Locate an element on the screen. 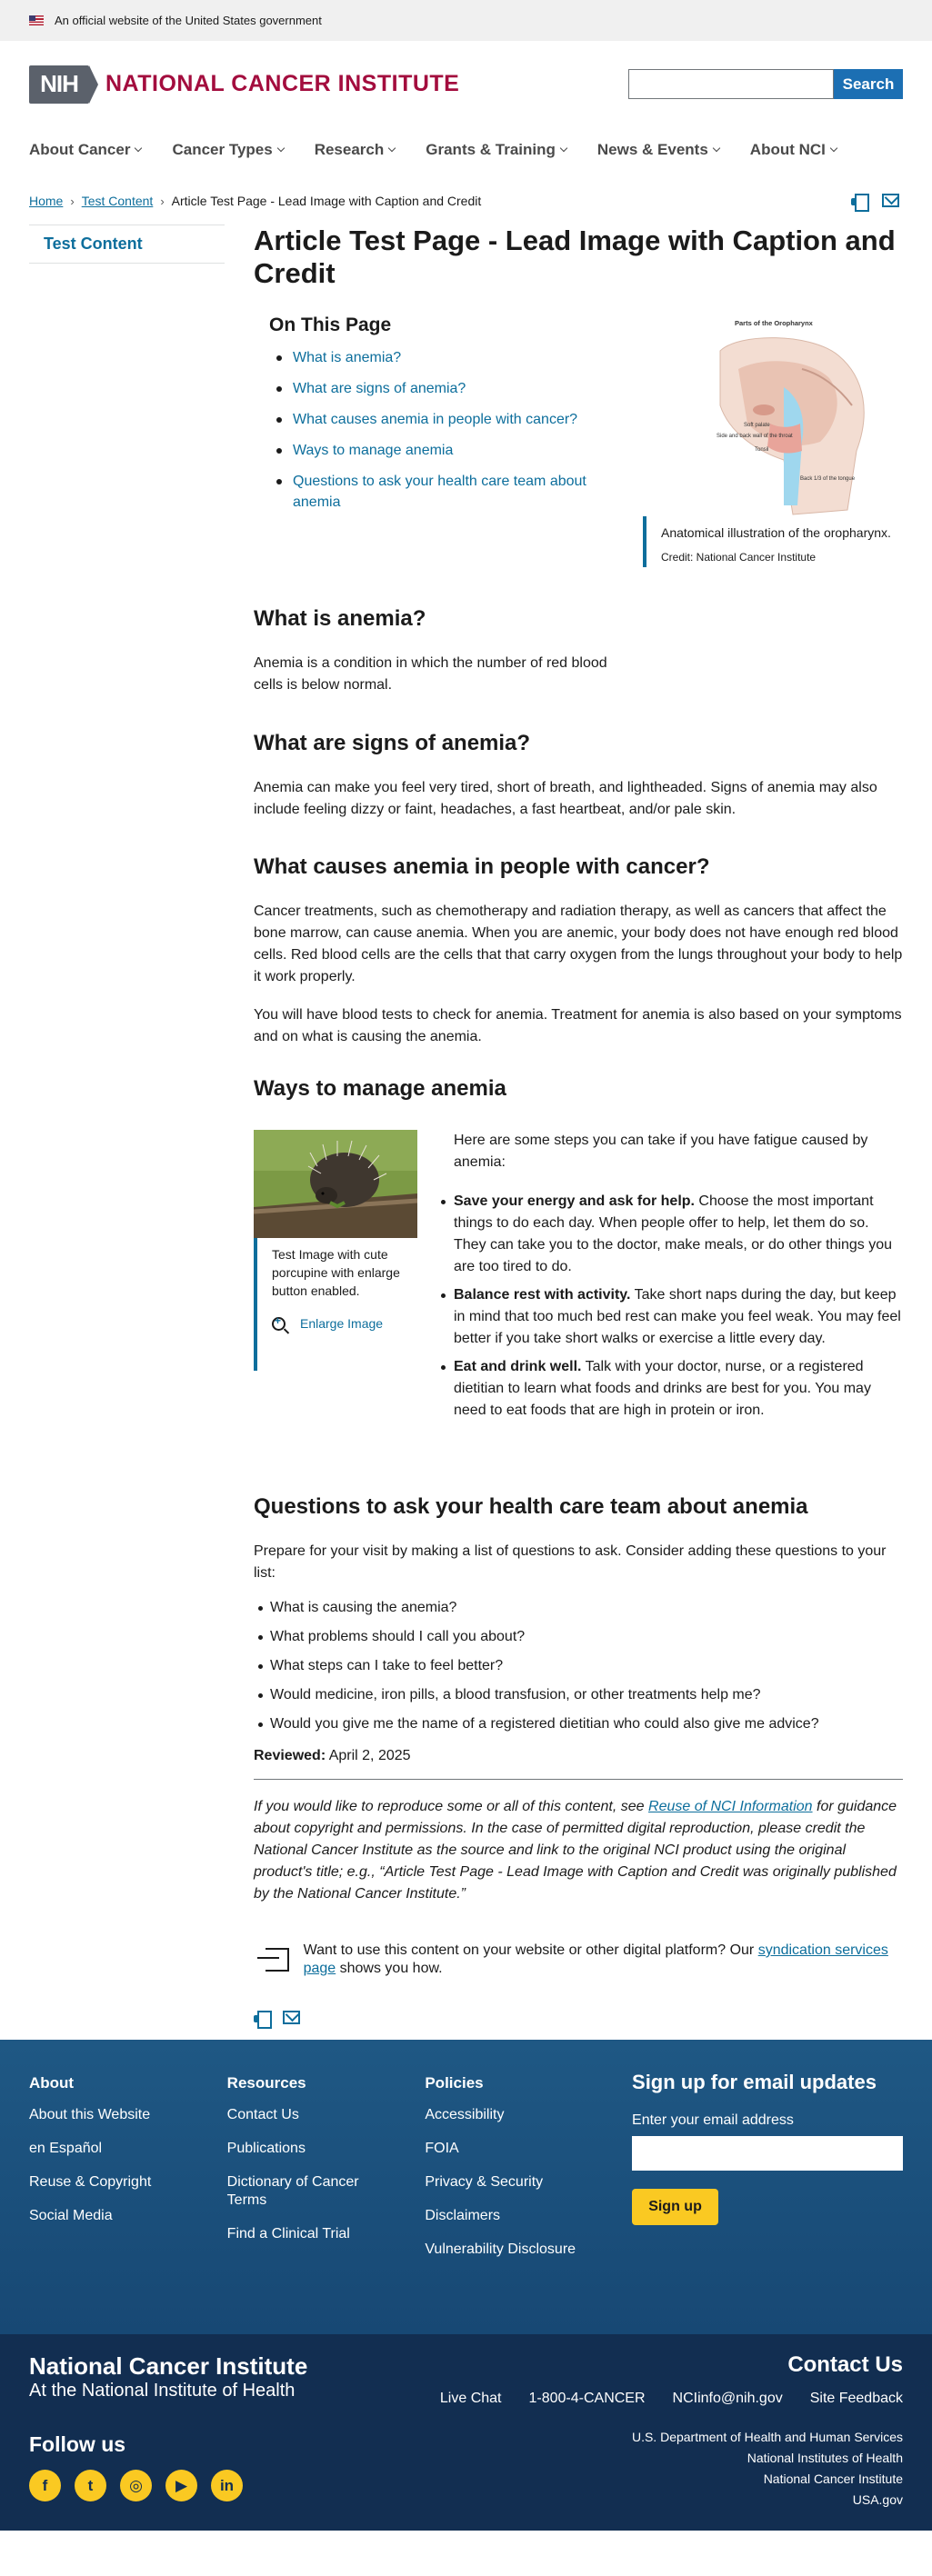 Image resolution: width=932 pixels, height=2576 pixels. footer-link: Publications is located at coordinates (327, 2149).